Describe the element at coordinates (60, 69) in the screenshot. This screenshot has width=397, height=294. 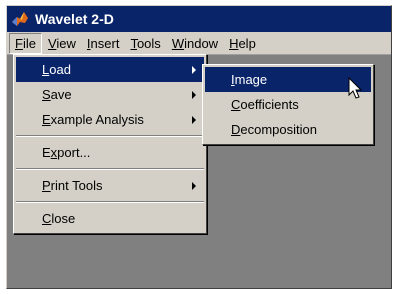
I see `menu-item-load-label: oad` at that location.